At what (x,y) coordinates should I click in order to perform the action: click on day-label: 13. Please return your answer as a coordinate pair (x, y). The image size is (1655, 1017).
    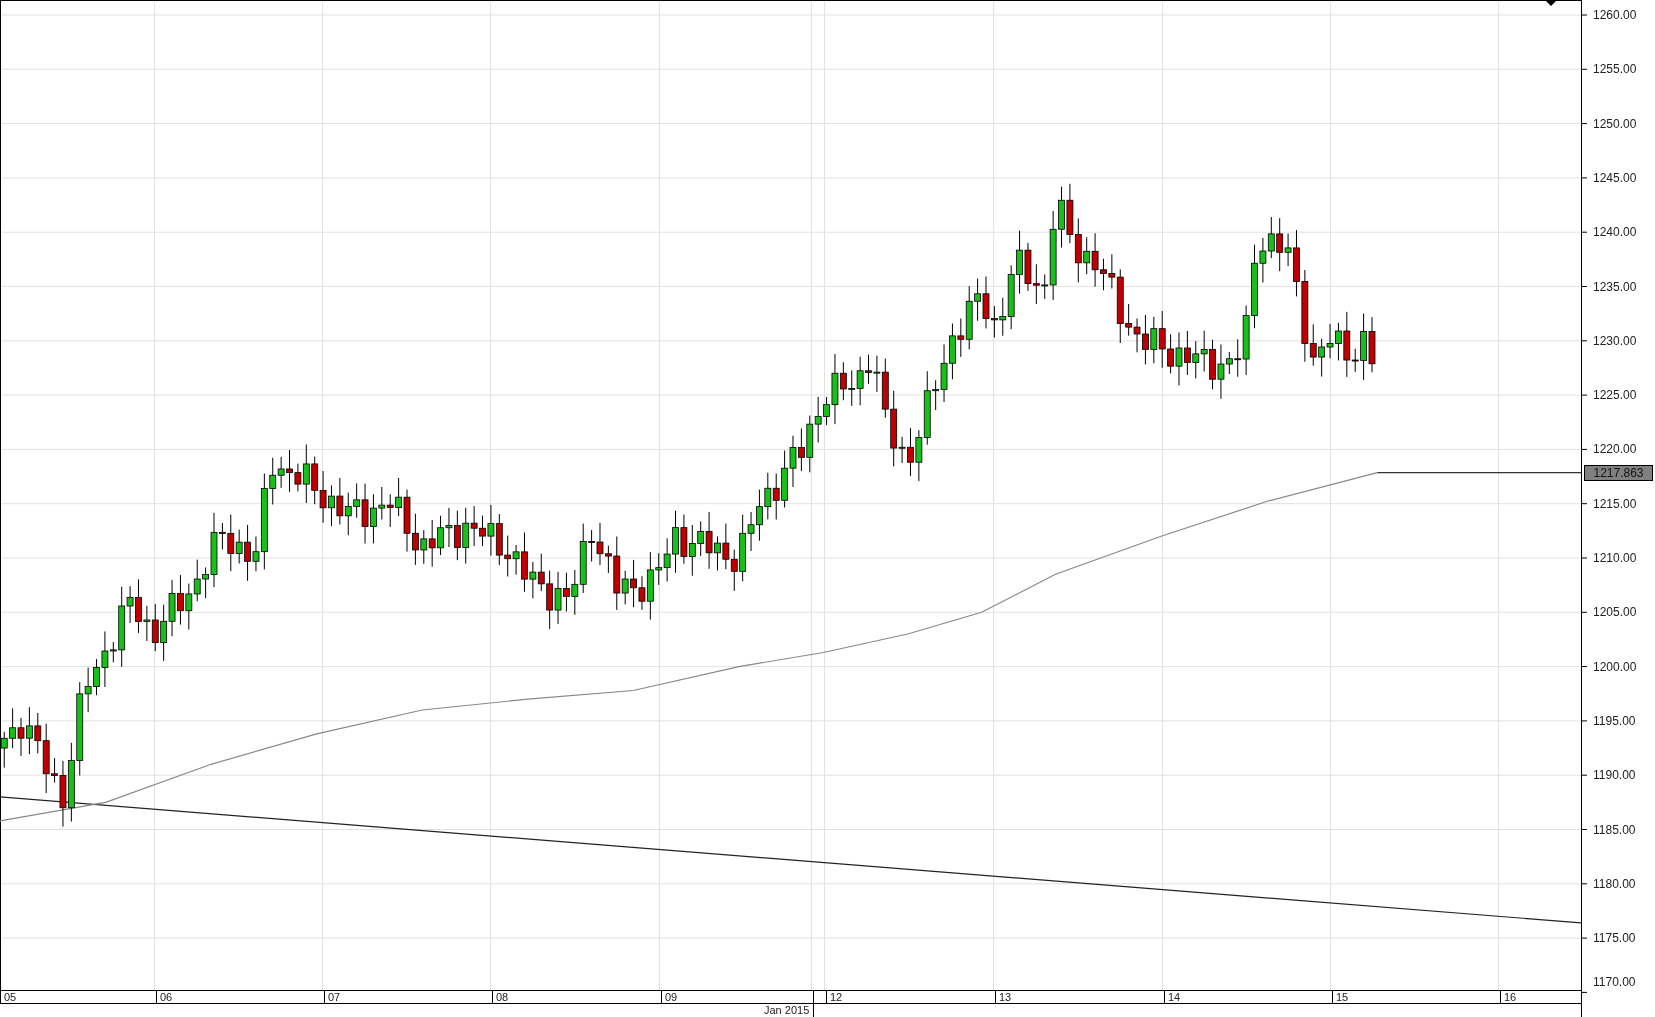
    Looking at the image, I should click on (1005, 997).